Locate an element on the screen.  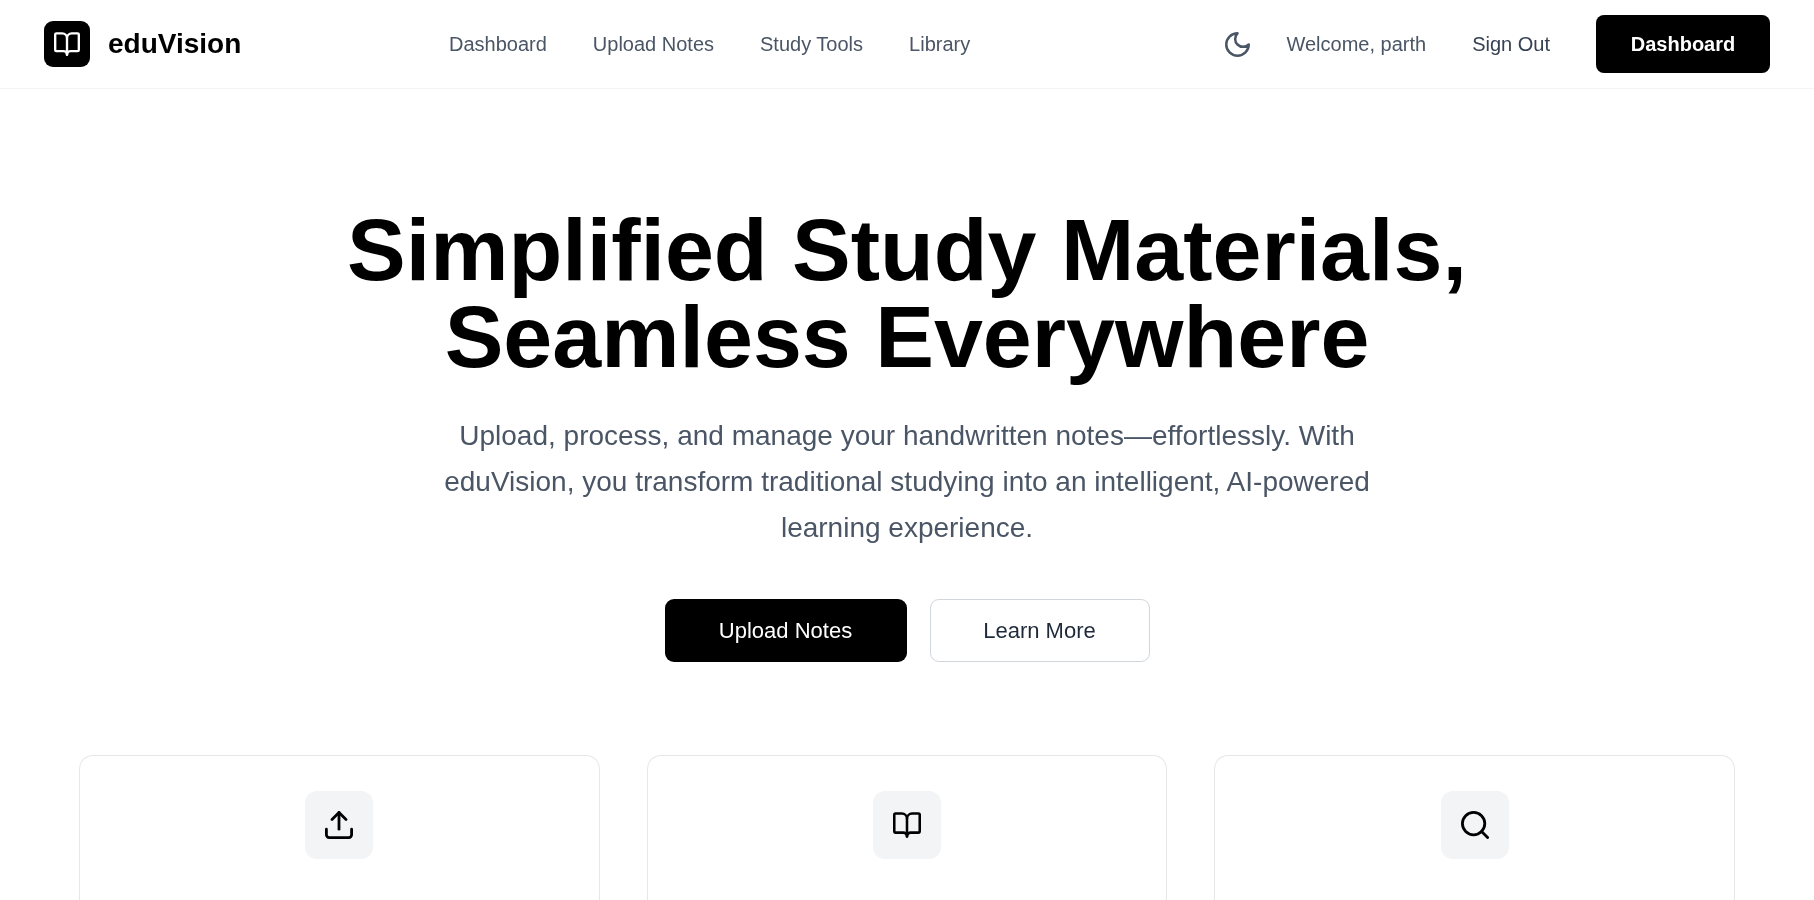
learn-more-button: Learn More is located at coordinates (1039, 630).